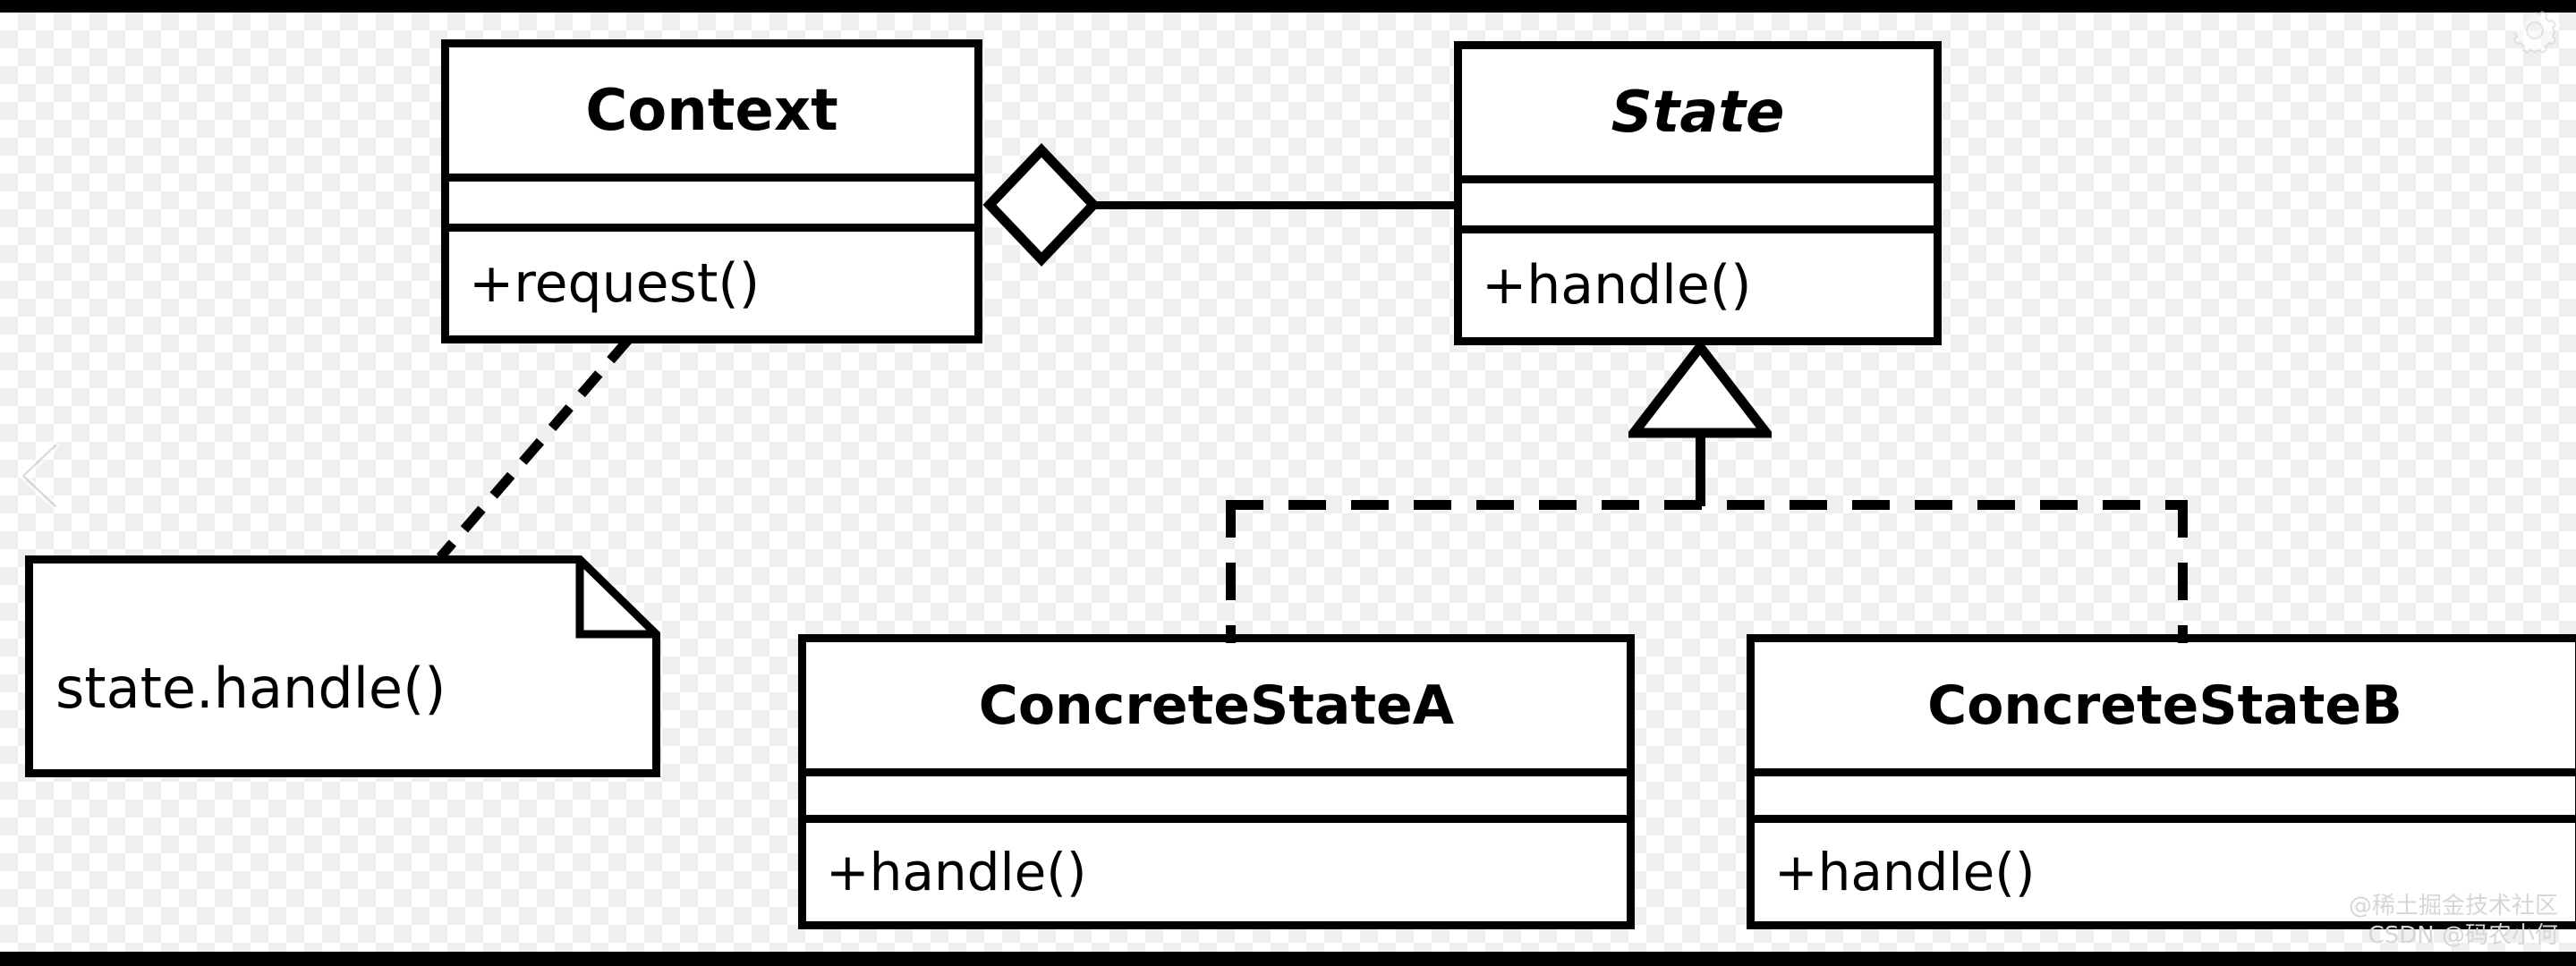  Describe the element at coordinates (711, 199) in the screenshot. I see `class-attributes-context` at that location.